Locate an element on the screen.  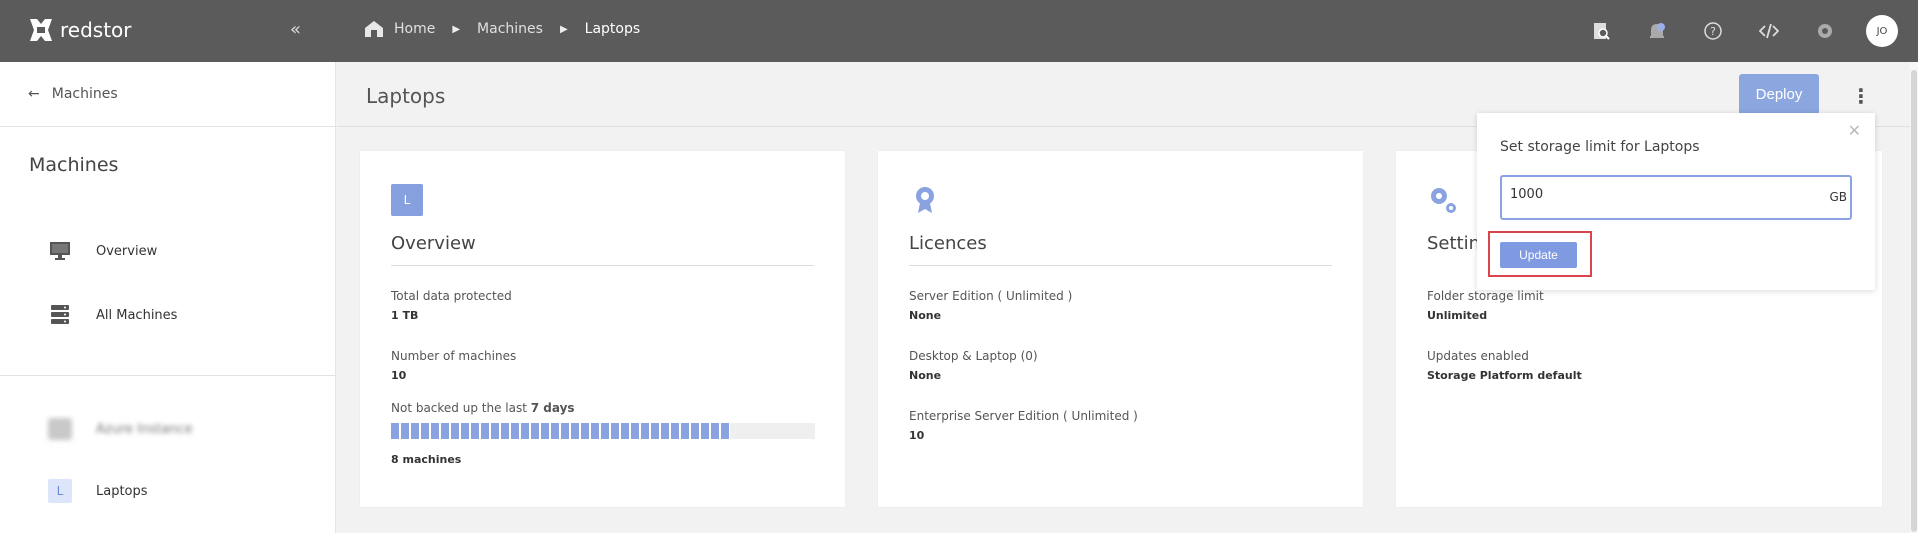
sidebar-group-label: Azure Instance is located at coordinates (144, 429).